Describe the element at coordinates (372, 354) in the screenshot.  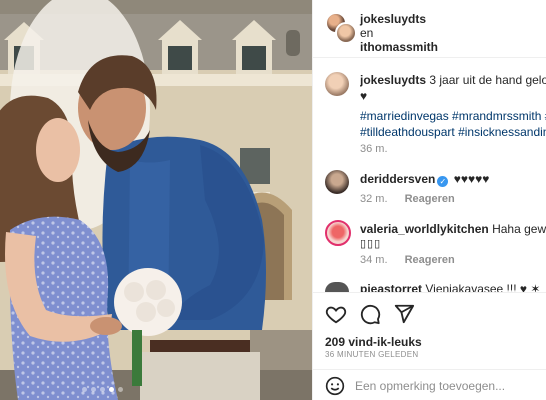
I see `post-age: 36 MINUTEN GELEDEN` at that location.